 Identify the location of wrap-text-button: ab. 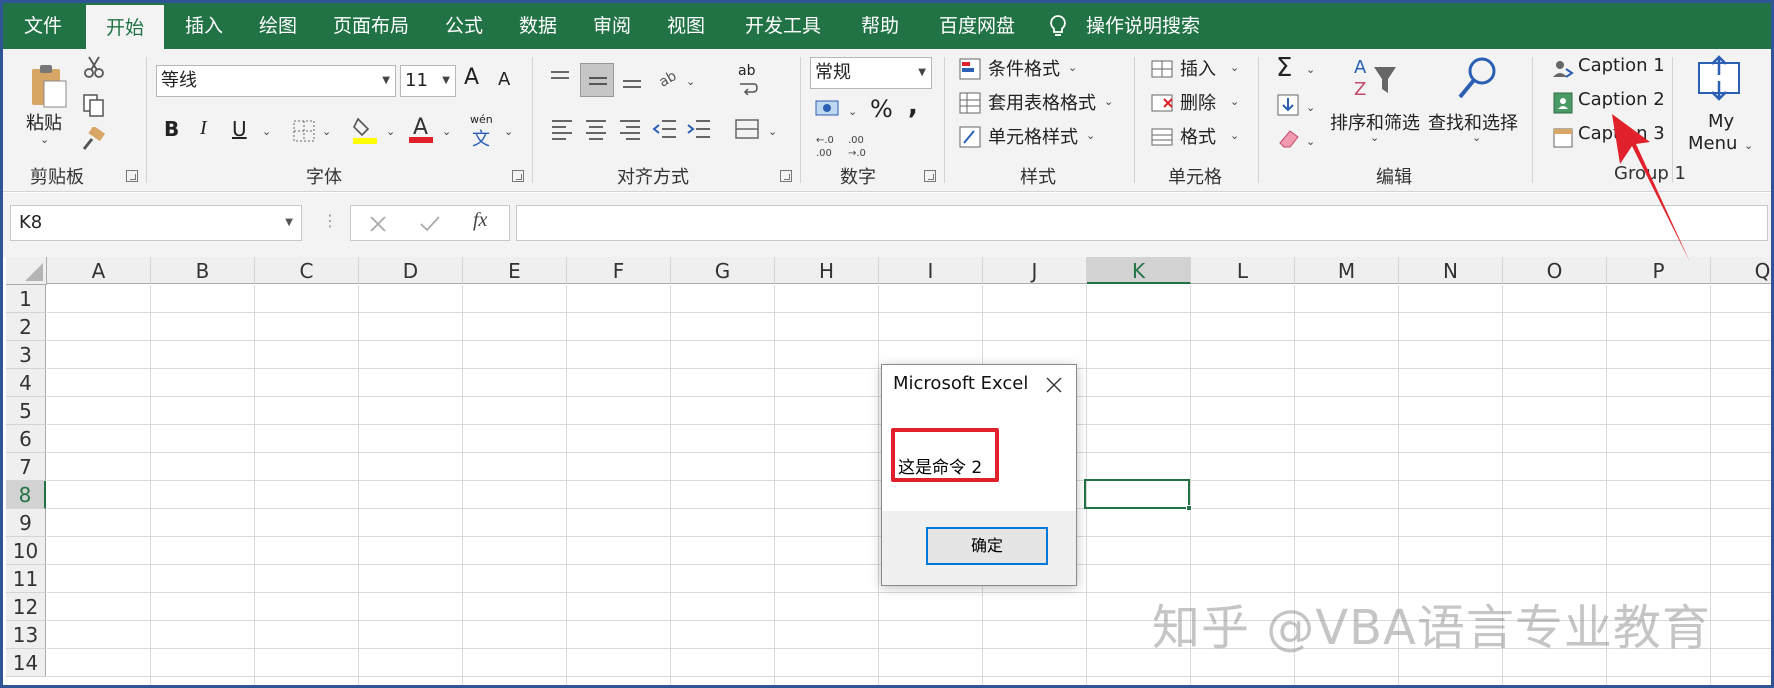
(746, 71).